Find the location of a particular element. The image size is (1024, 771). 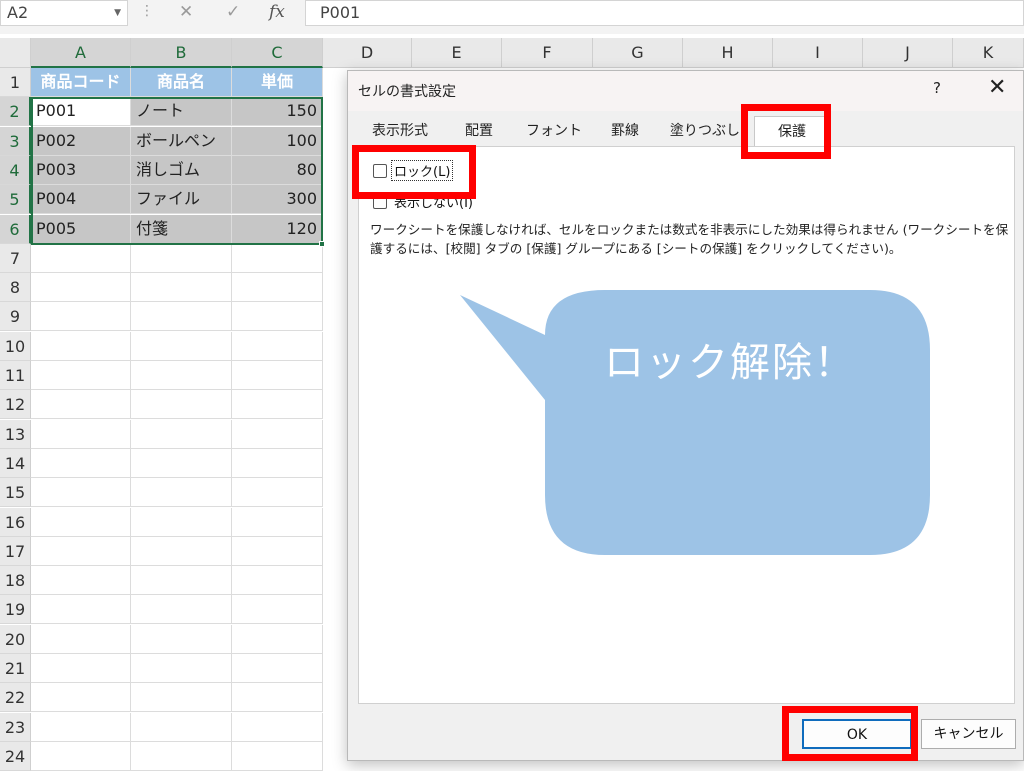

table-cell: 300 is located at coordinates (277, 199).